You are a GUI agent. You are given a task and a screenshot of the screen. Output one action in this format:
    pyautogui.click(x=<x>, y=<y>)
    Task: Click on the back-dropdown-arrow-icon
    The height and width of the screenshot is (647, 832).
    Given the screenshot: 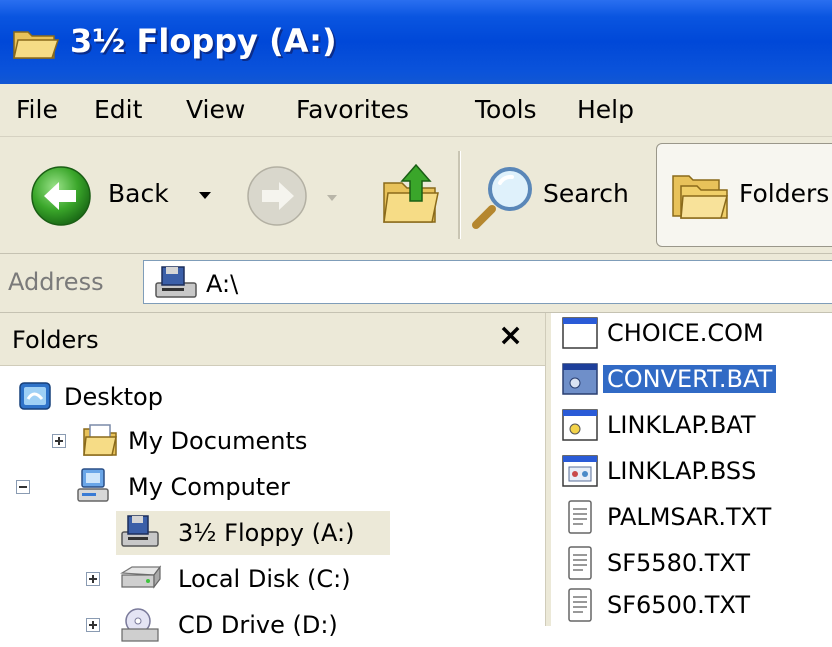 What is the action you would take?
    pyautogui.click(x=205, y=194)
    